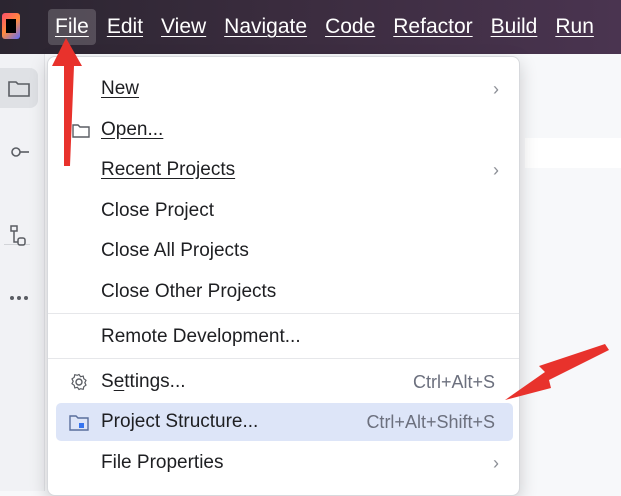 The image size is (621, 496). Describe the element at coordinates (19, 298) in the screenshot. I see `more-icon` at that location.